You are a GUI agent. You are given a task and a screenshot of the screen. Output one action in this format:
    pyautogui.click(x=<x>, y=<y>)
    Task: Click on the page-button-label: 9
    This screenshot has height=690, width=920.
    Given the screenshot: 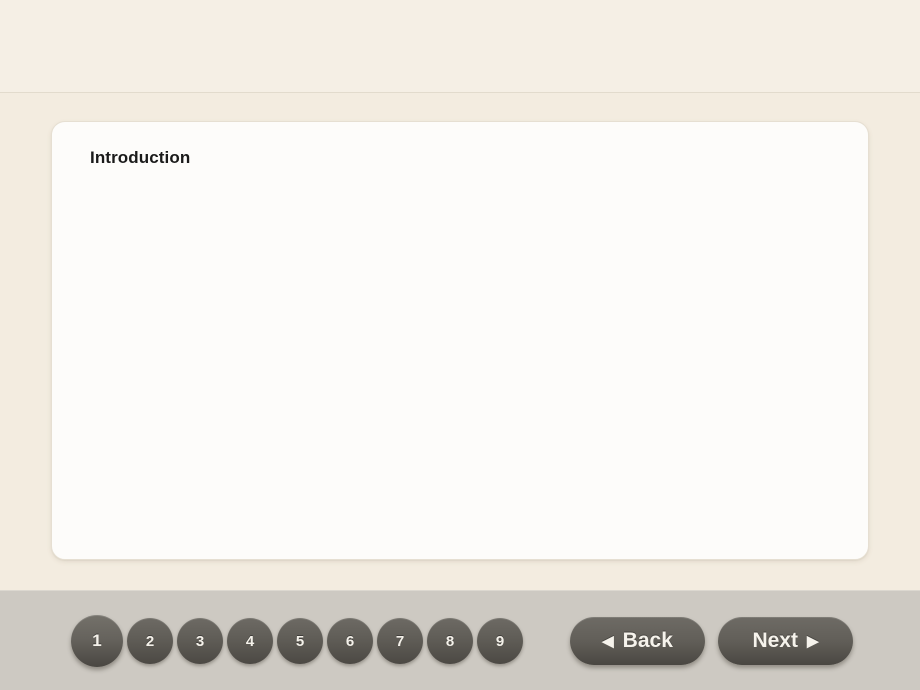 What is the action you would take?
    pyautogui.click(x=500, y=641)
    